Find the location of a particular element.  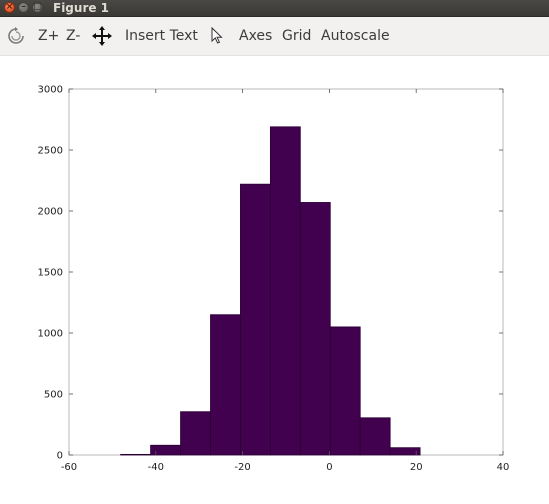

move-arrows-icon is located at coordinates (102, 36).